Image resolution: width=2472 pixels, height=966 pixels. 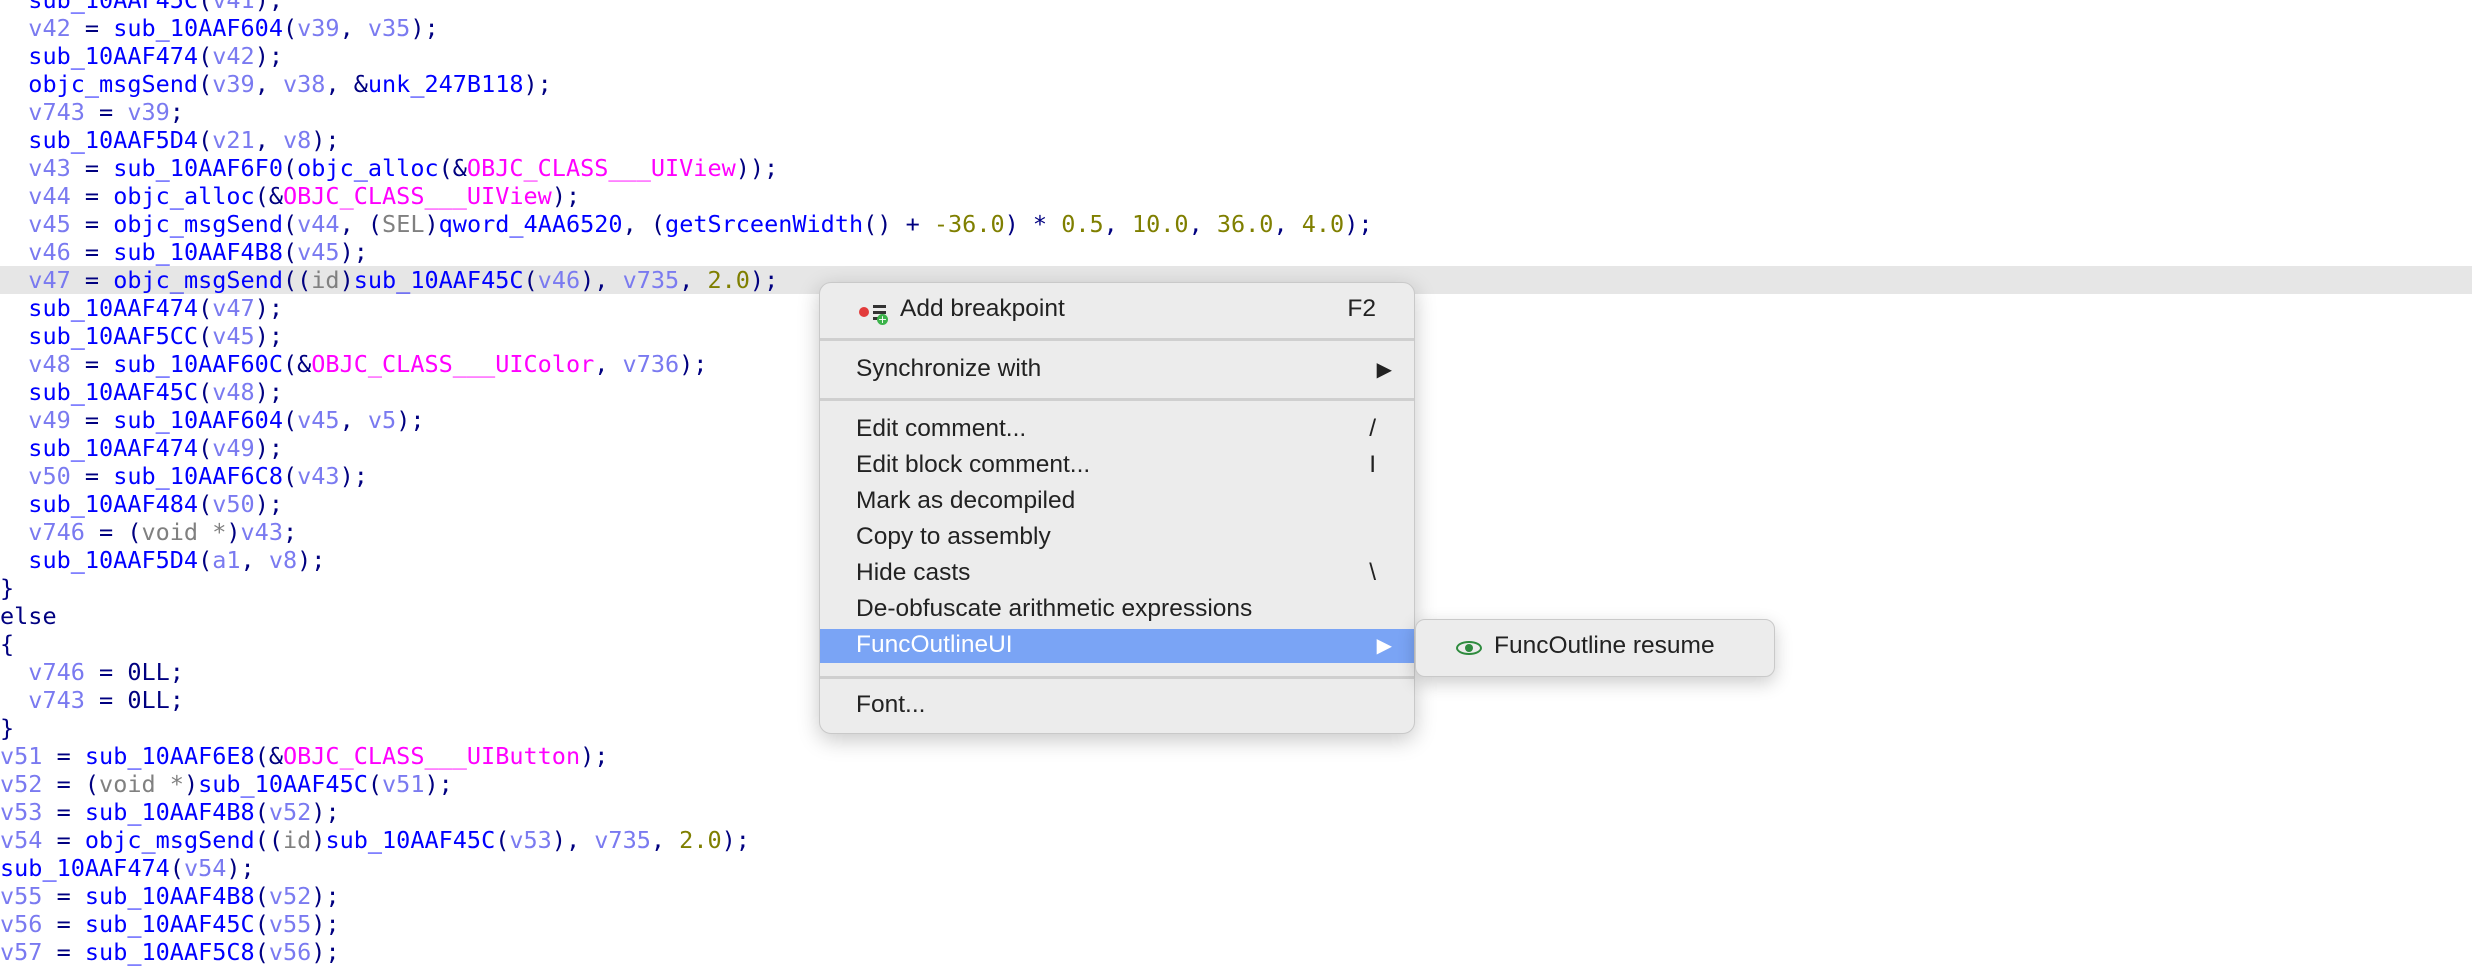 I want to click on code-token-fn: sub_10AAF5CC, so click(x=113, y=336).